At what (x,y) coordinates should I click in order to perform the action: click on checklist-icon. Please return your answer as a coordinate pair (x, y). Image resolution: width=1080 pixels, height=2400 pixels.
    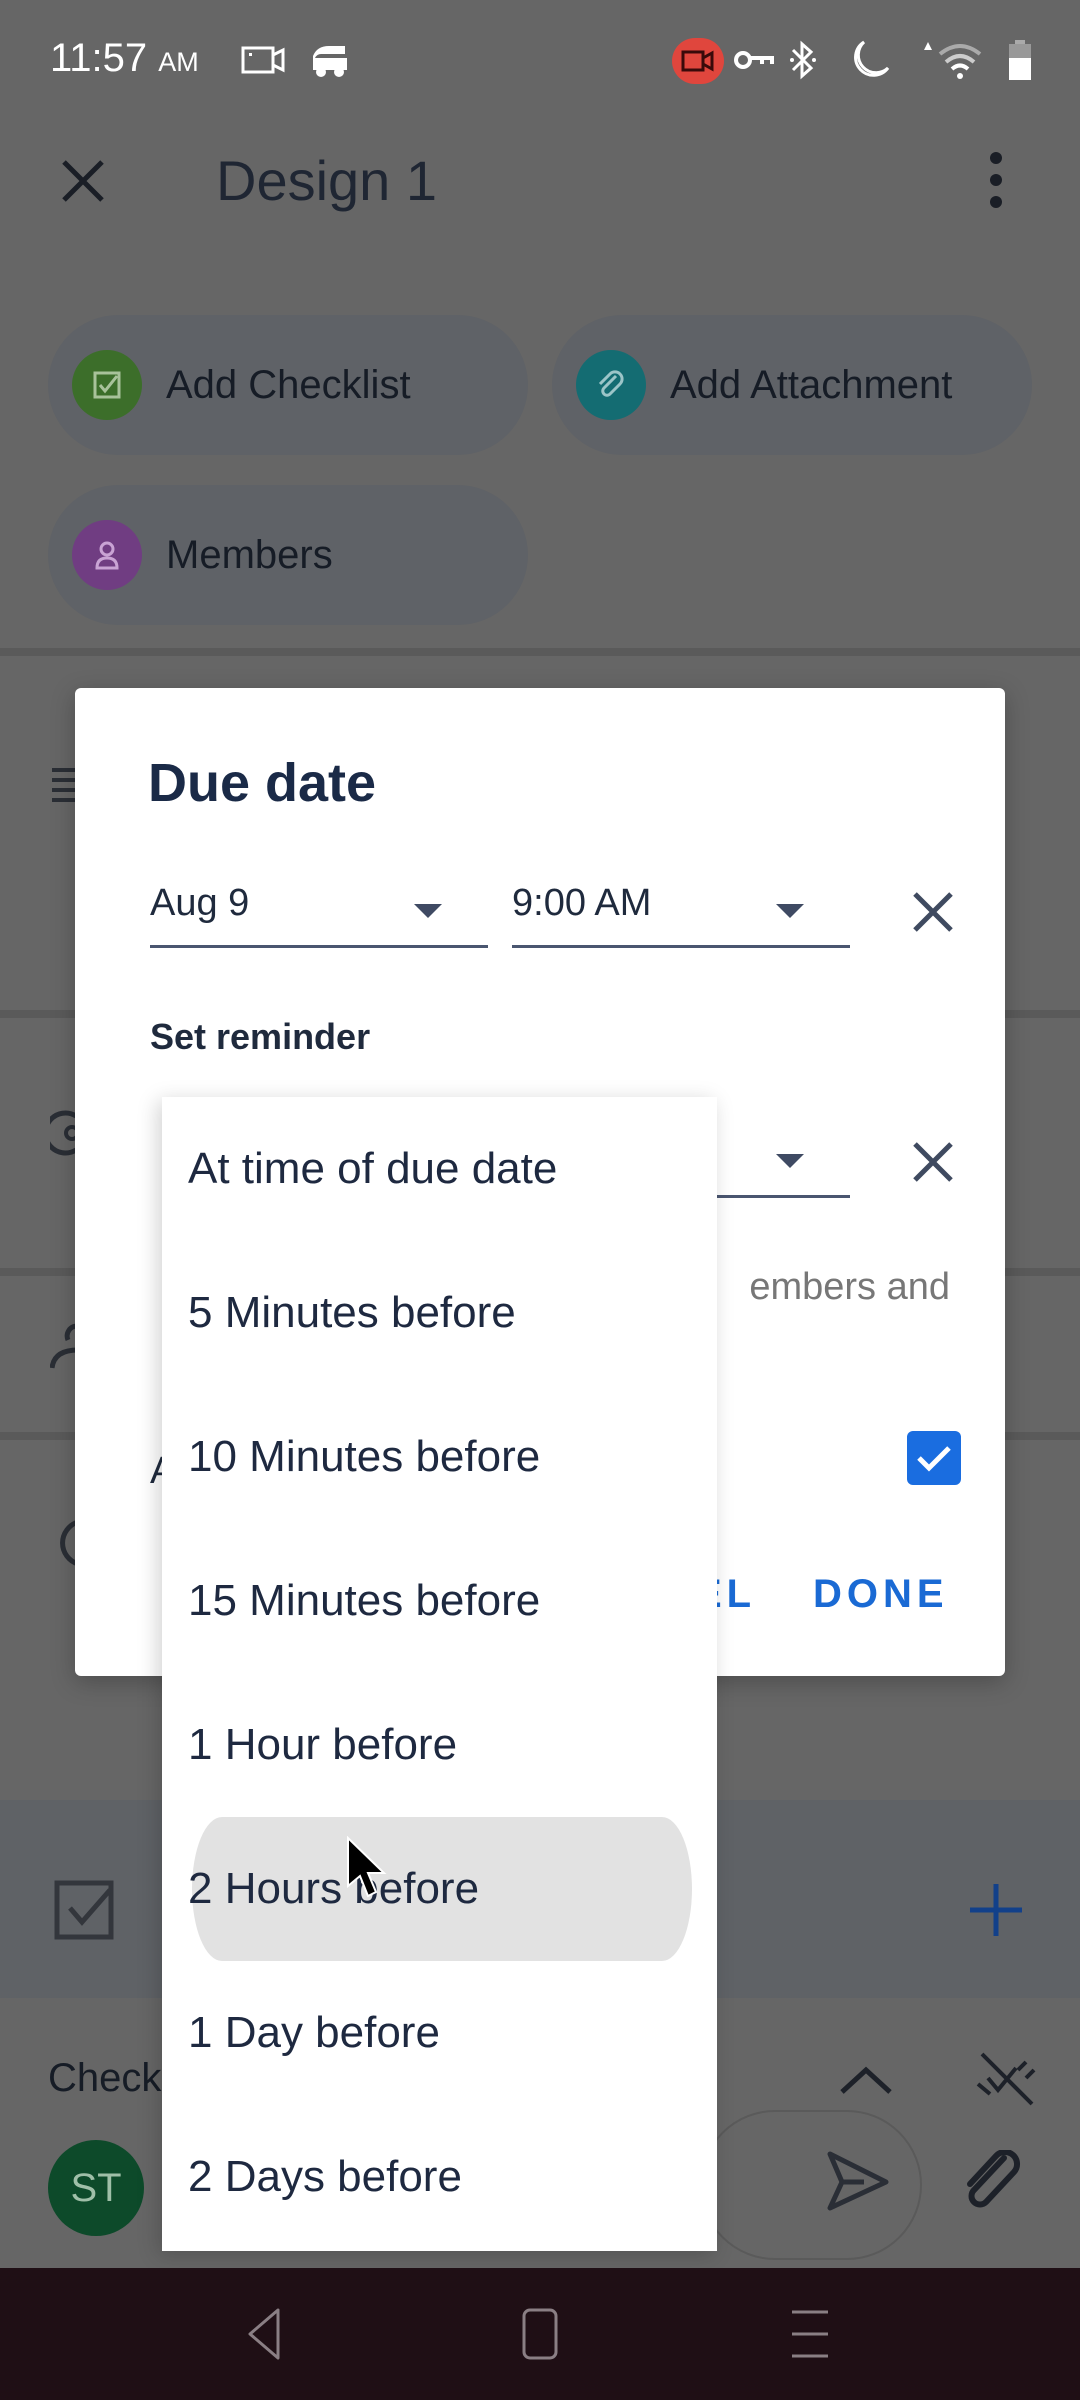
    Looking at the image, I should click on (107, 385).